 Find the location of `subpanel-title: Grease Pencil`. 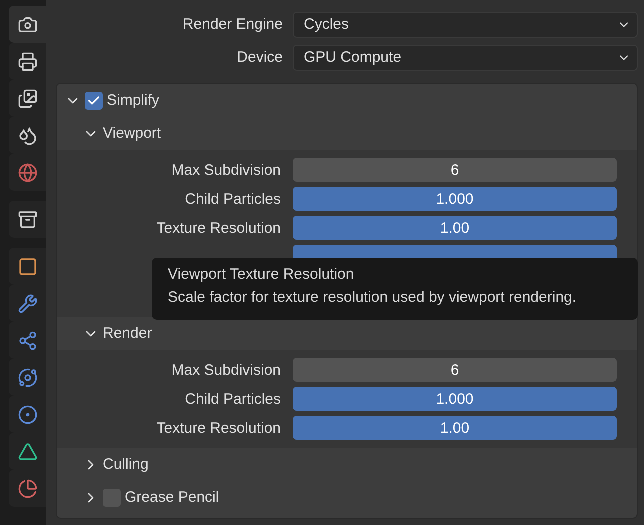

subpanel-title: Grease Pencil is located at coordinates (172, 497).